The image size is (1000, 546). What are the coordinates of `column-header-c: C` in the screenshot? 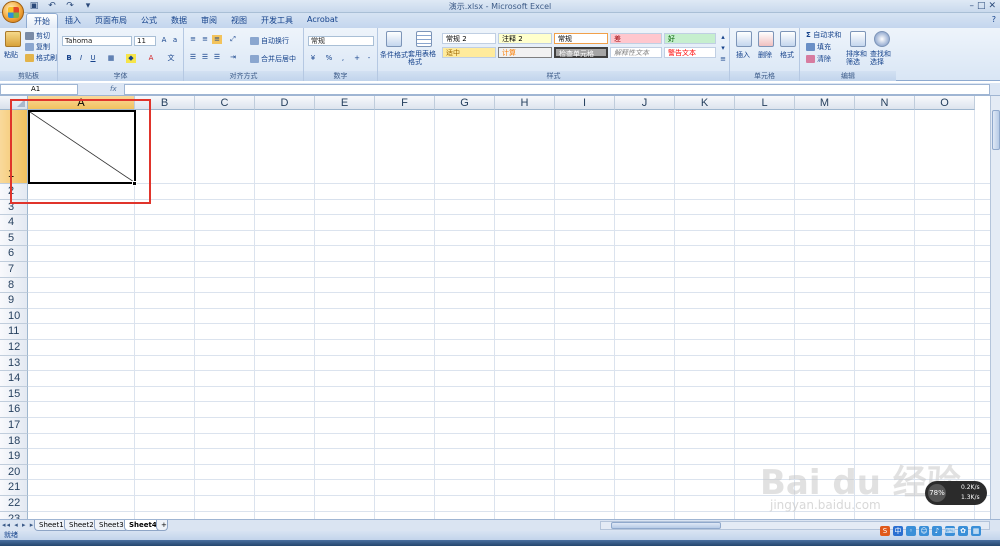 It's located at (225, 103).